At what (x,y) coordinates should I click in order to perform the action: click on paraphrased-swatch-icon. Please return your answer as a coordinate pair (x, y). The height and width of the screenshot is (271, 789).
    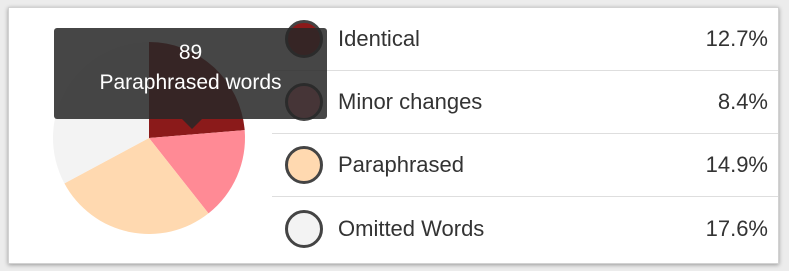
    Looking at the image, I should click on (304, 165).